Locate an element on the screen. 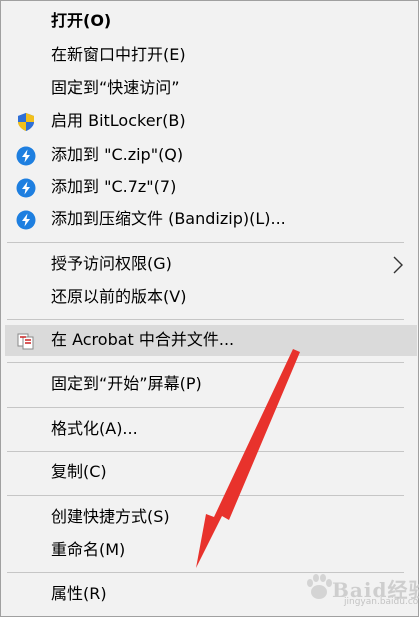 This screenshot has height=617, width=419. chevron-right-icon is located at coordinates (398, 265).